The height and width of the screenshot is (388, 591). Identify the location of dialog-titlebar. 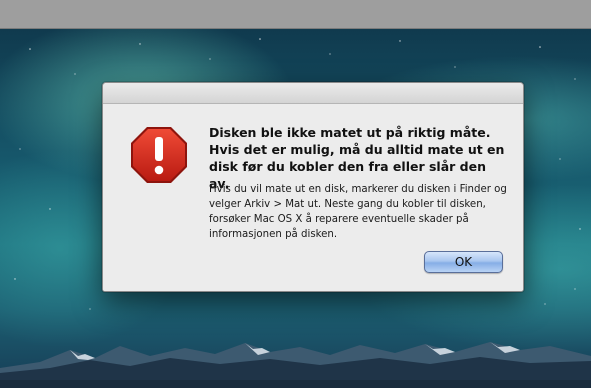
(313, 93).